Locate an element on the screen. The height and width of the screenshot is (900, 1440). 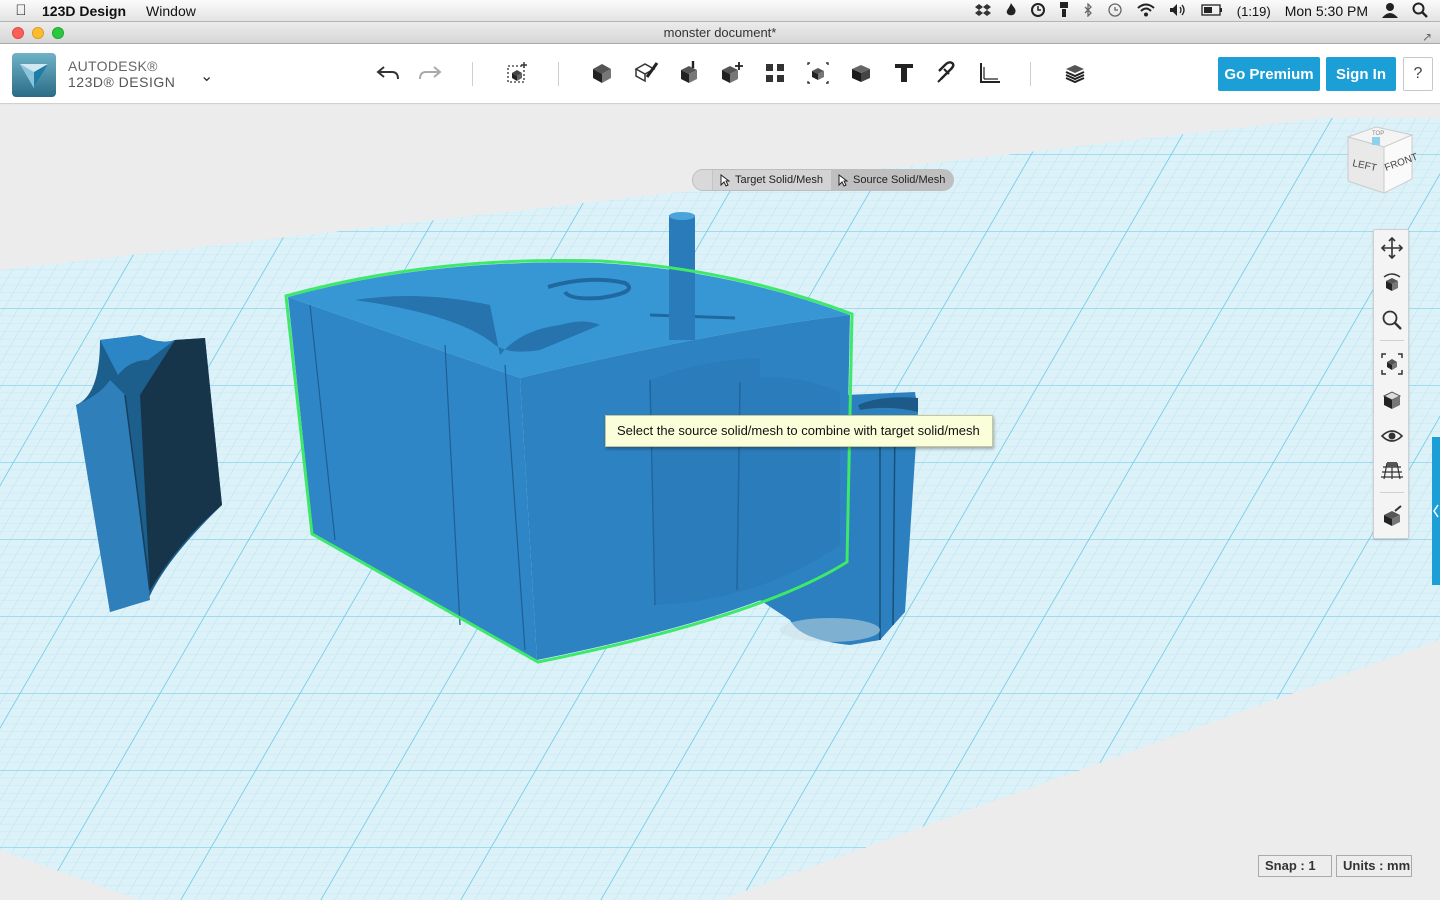
pattern-icon is located at coordinates (775, 73).